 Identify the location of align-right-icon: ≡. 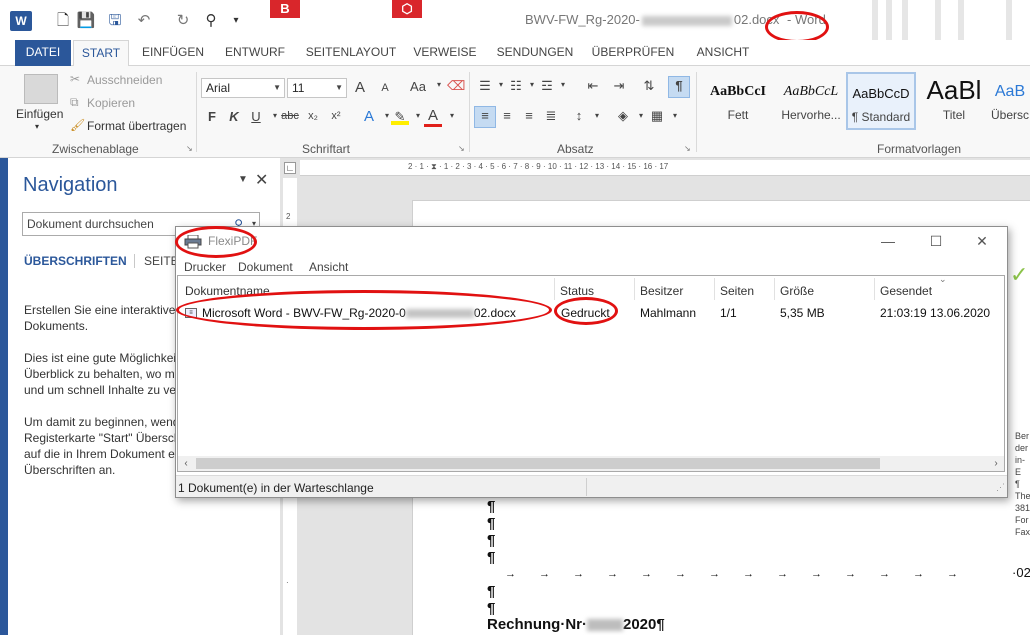
(529, 115).